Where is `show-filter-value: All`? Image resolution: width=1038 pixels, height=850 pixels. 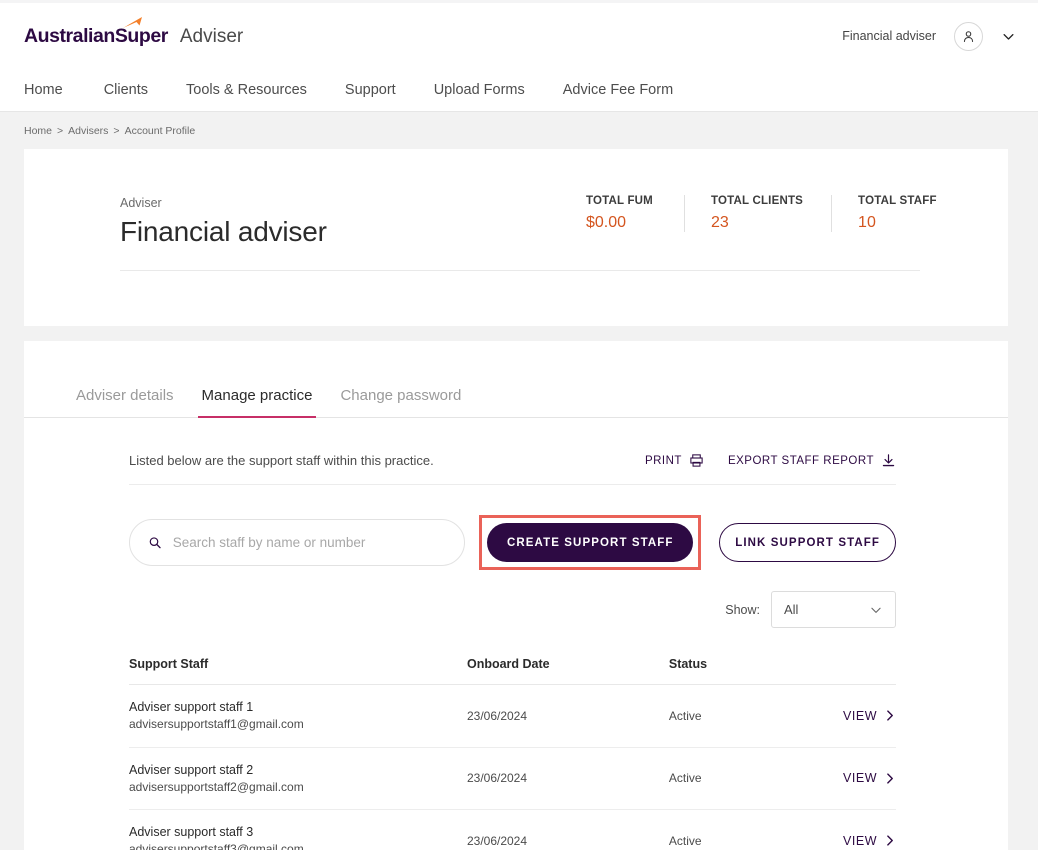 show-filter-value: All is located at coordinates (791, 609).